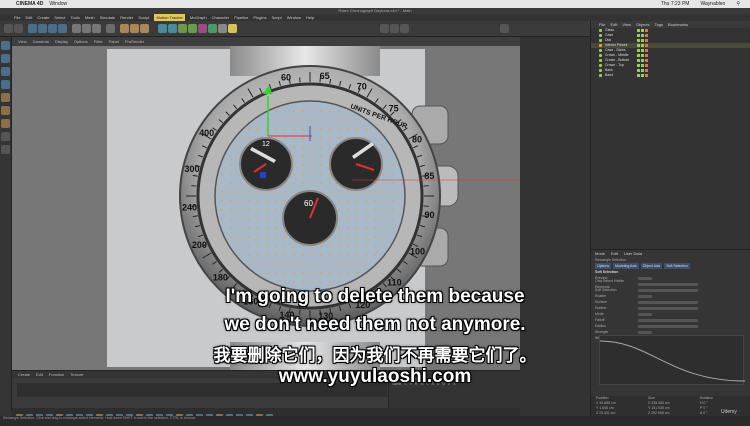 Image resolution: width=750 pixels, height=426 pixels. What do you see at coordinates (232, 28) in the screenshot?
I see `light-icon` at bounding box center [232, 28].